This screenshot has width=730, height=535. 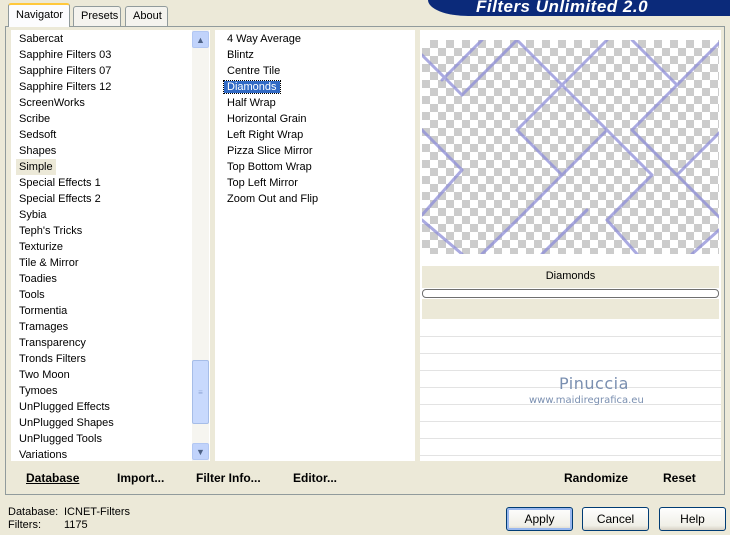 What do you see at coordinates (103, 455) in the screenshot?
I see `category-item: Variations` at bounding box center [103, 455].